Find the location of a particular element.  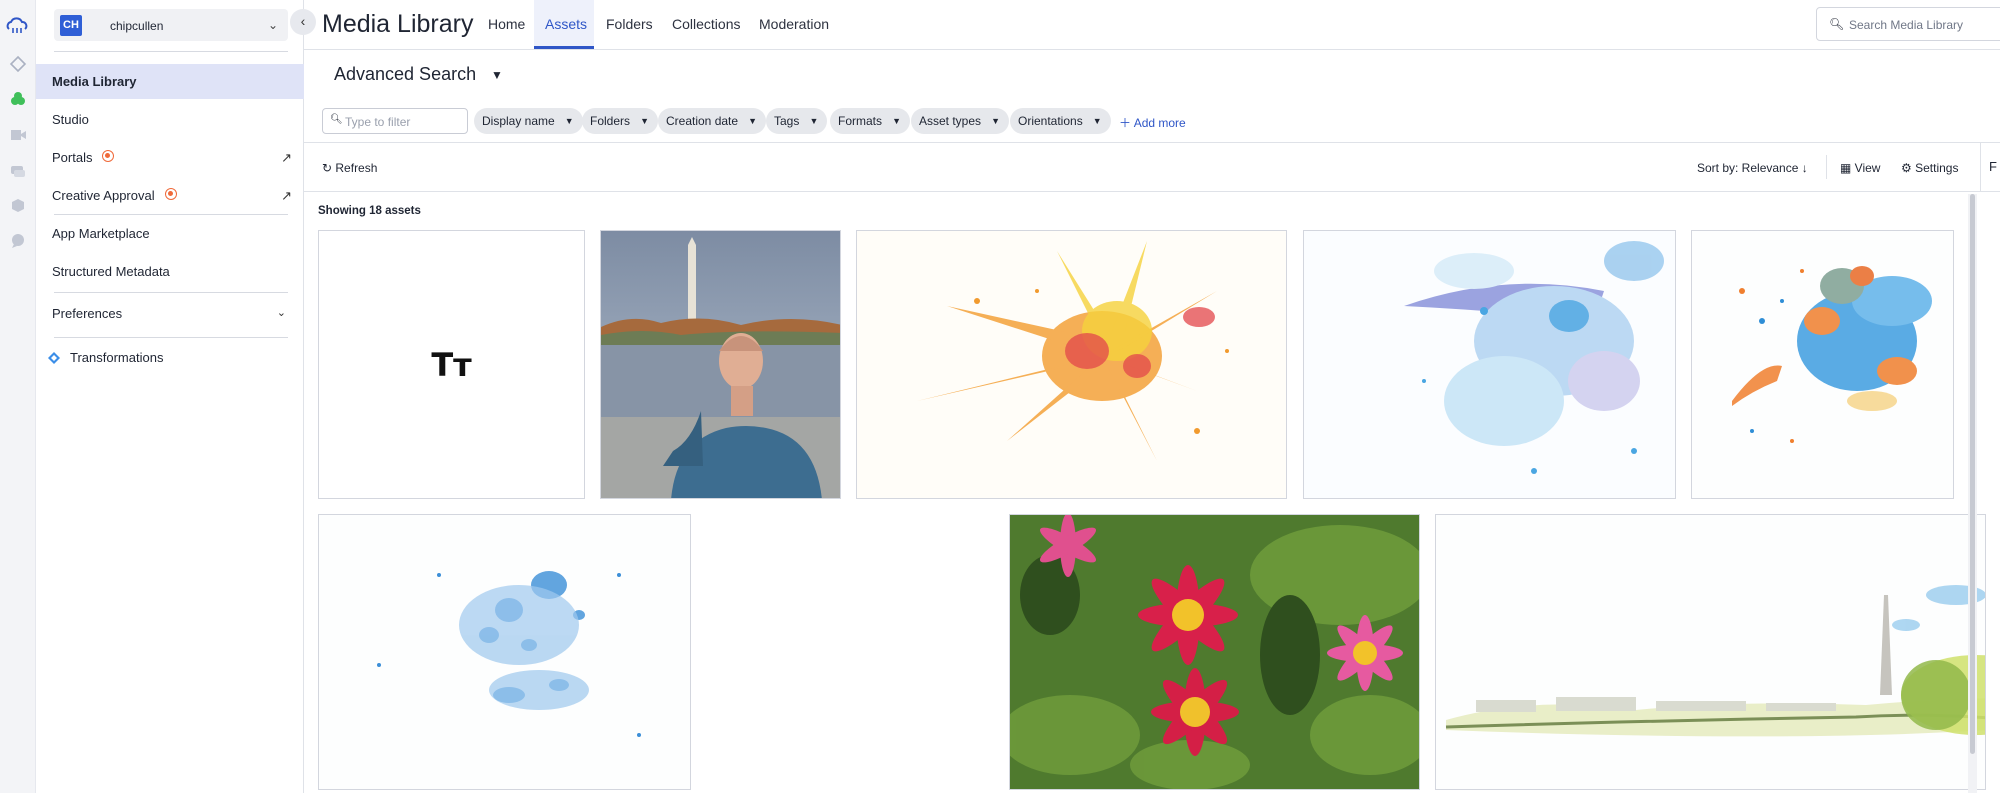

account-name: chipcullen is located at coordinates (137, 26).